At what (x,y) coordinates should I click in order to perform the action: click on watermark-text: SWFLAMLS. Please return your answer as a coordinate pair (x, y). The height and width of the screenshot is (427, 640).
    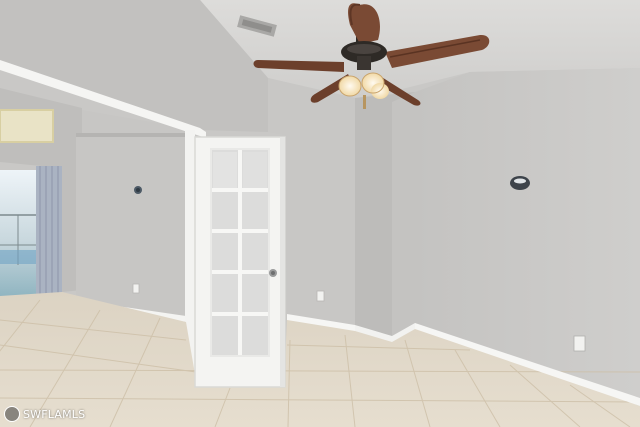
    Looking at the image, I should click on (54, 414).